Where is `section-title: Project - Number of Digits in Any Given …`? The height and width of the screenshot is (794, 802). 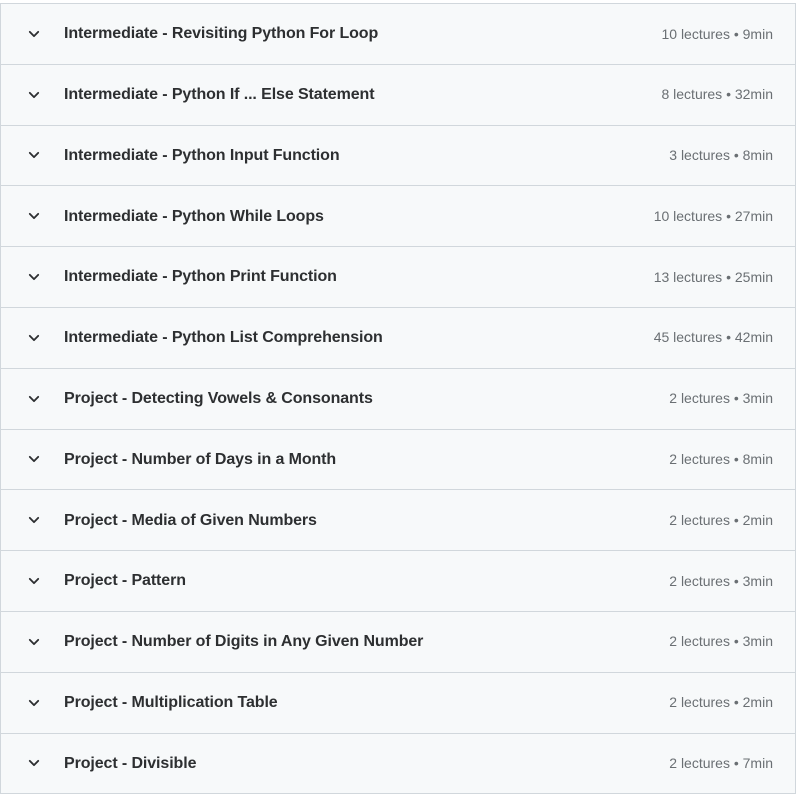
section-title: Project - Number of Digits in Any Given … is located at coordinates (244, 642).